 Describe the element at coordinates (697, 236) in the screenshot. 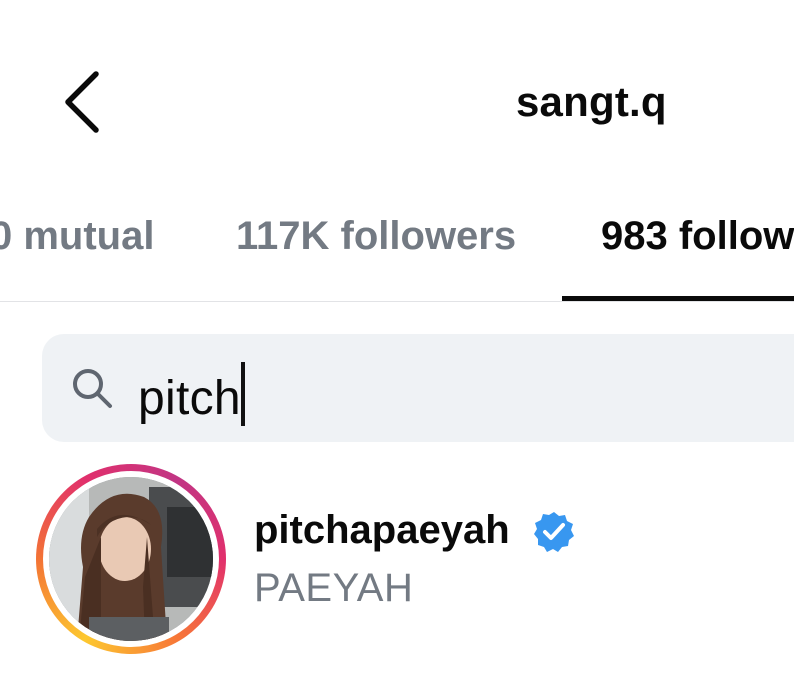

I see `tab-following: 983 following` at that location.